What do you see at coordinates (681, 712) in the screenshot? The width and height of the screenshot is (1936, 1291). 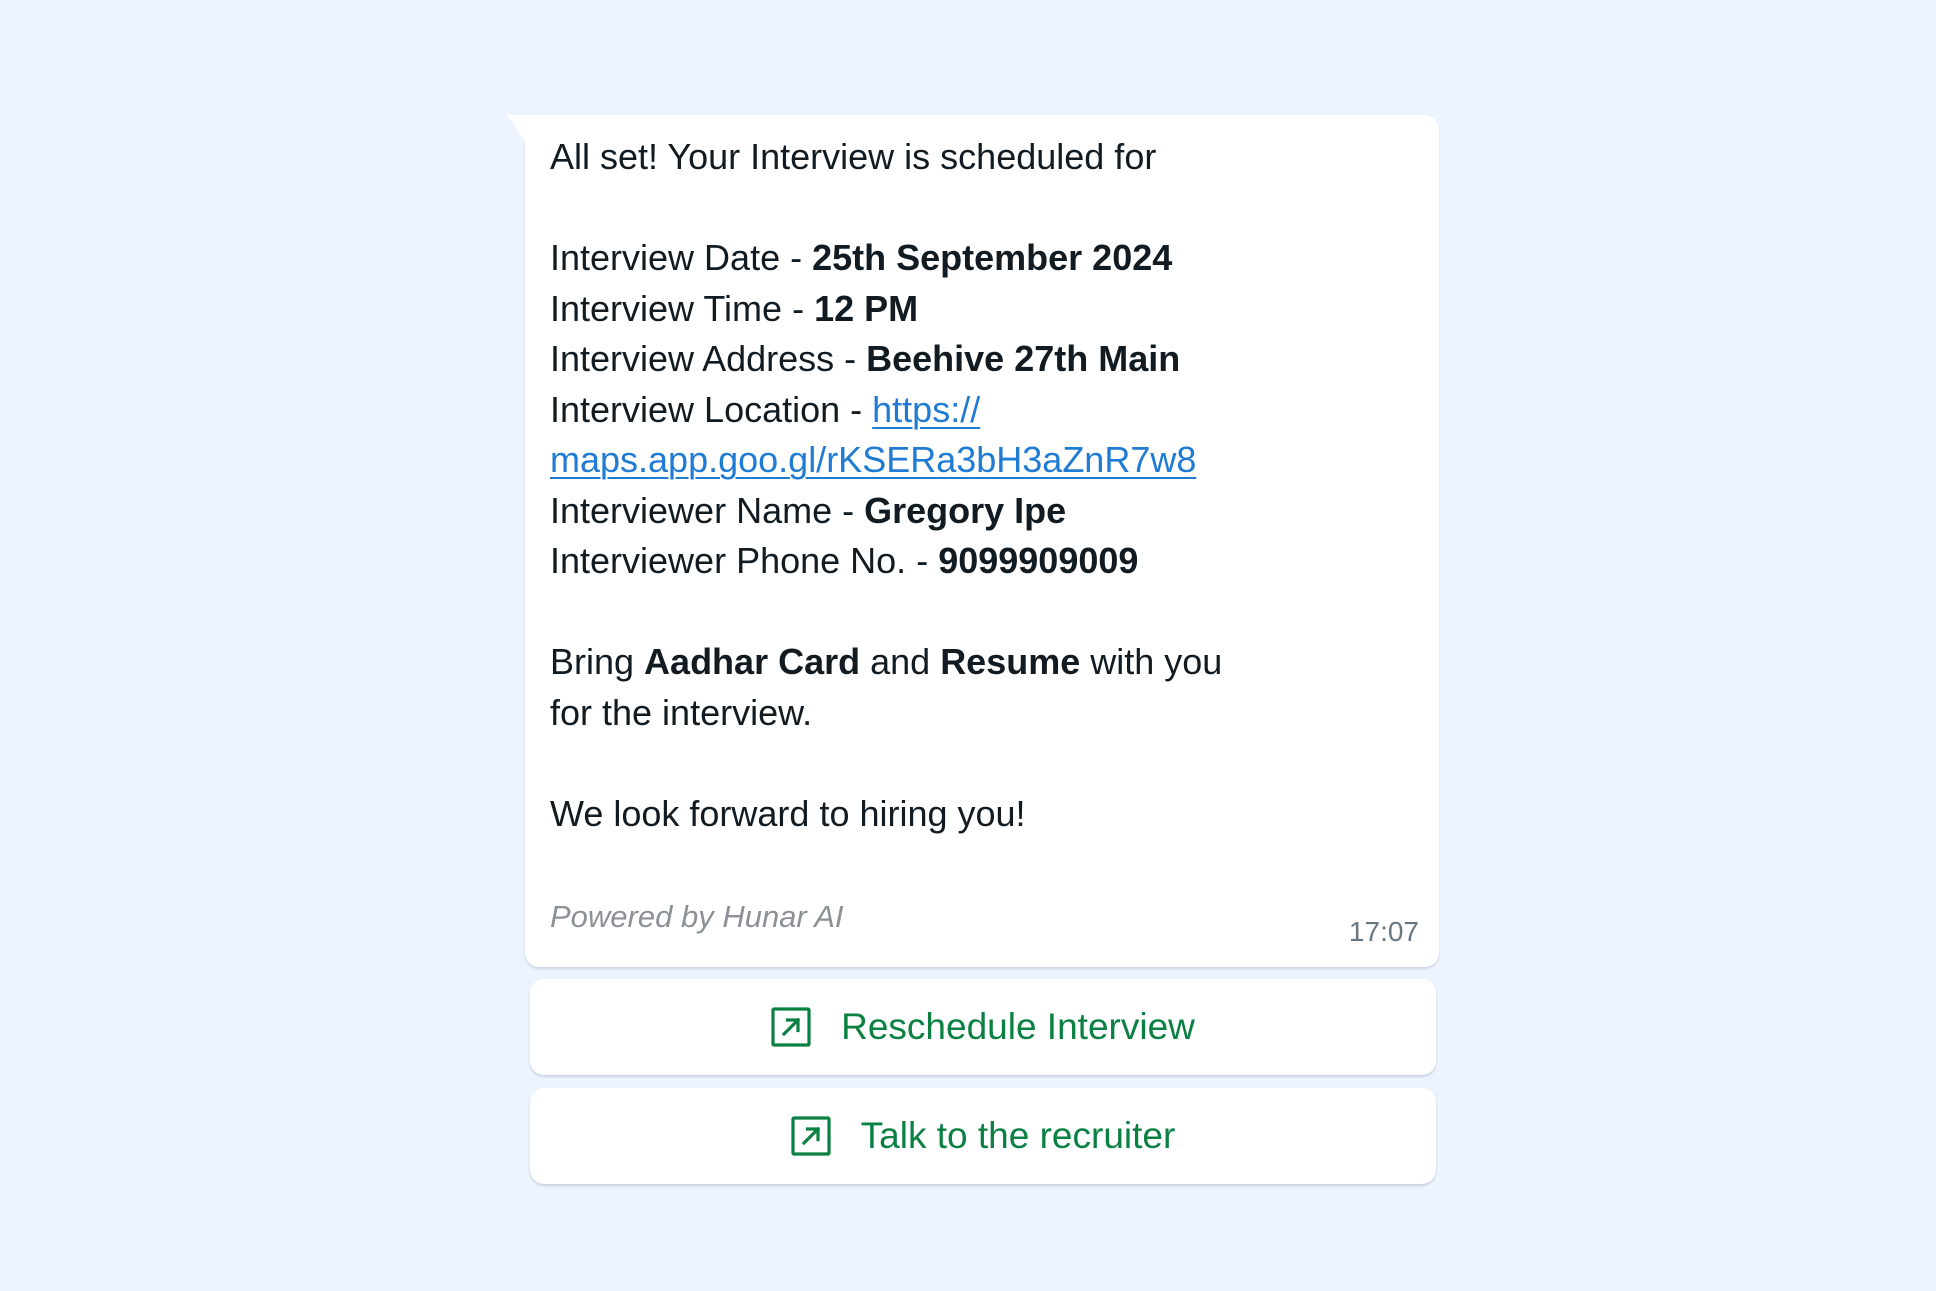 I see `bring-documents-line-2: for the interview.` at bounding box center [681, 712].